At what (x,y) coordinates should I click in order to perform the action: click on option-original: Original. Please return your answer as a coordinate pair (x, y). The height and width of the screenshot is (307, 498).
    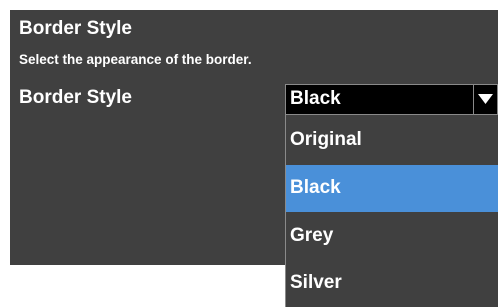
    Looking at the image, I should click on (392, 140).